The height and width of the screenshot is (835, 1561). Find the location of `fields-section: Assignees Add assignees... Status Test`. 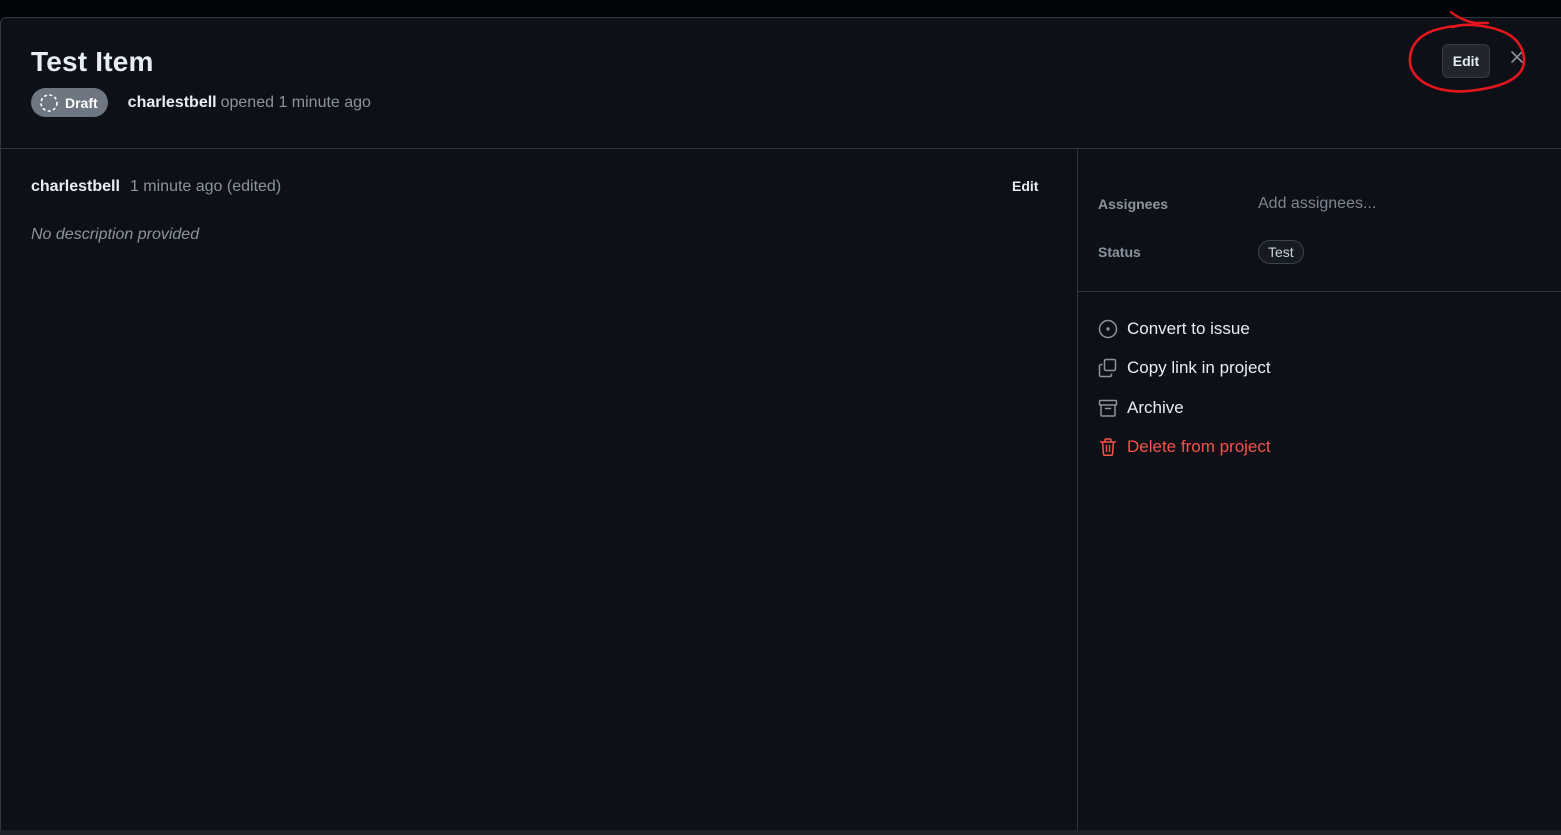

fields-section: Assignees Add assignees... Status Test is located at coordinates (1319, 220).